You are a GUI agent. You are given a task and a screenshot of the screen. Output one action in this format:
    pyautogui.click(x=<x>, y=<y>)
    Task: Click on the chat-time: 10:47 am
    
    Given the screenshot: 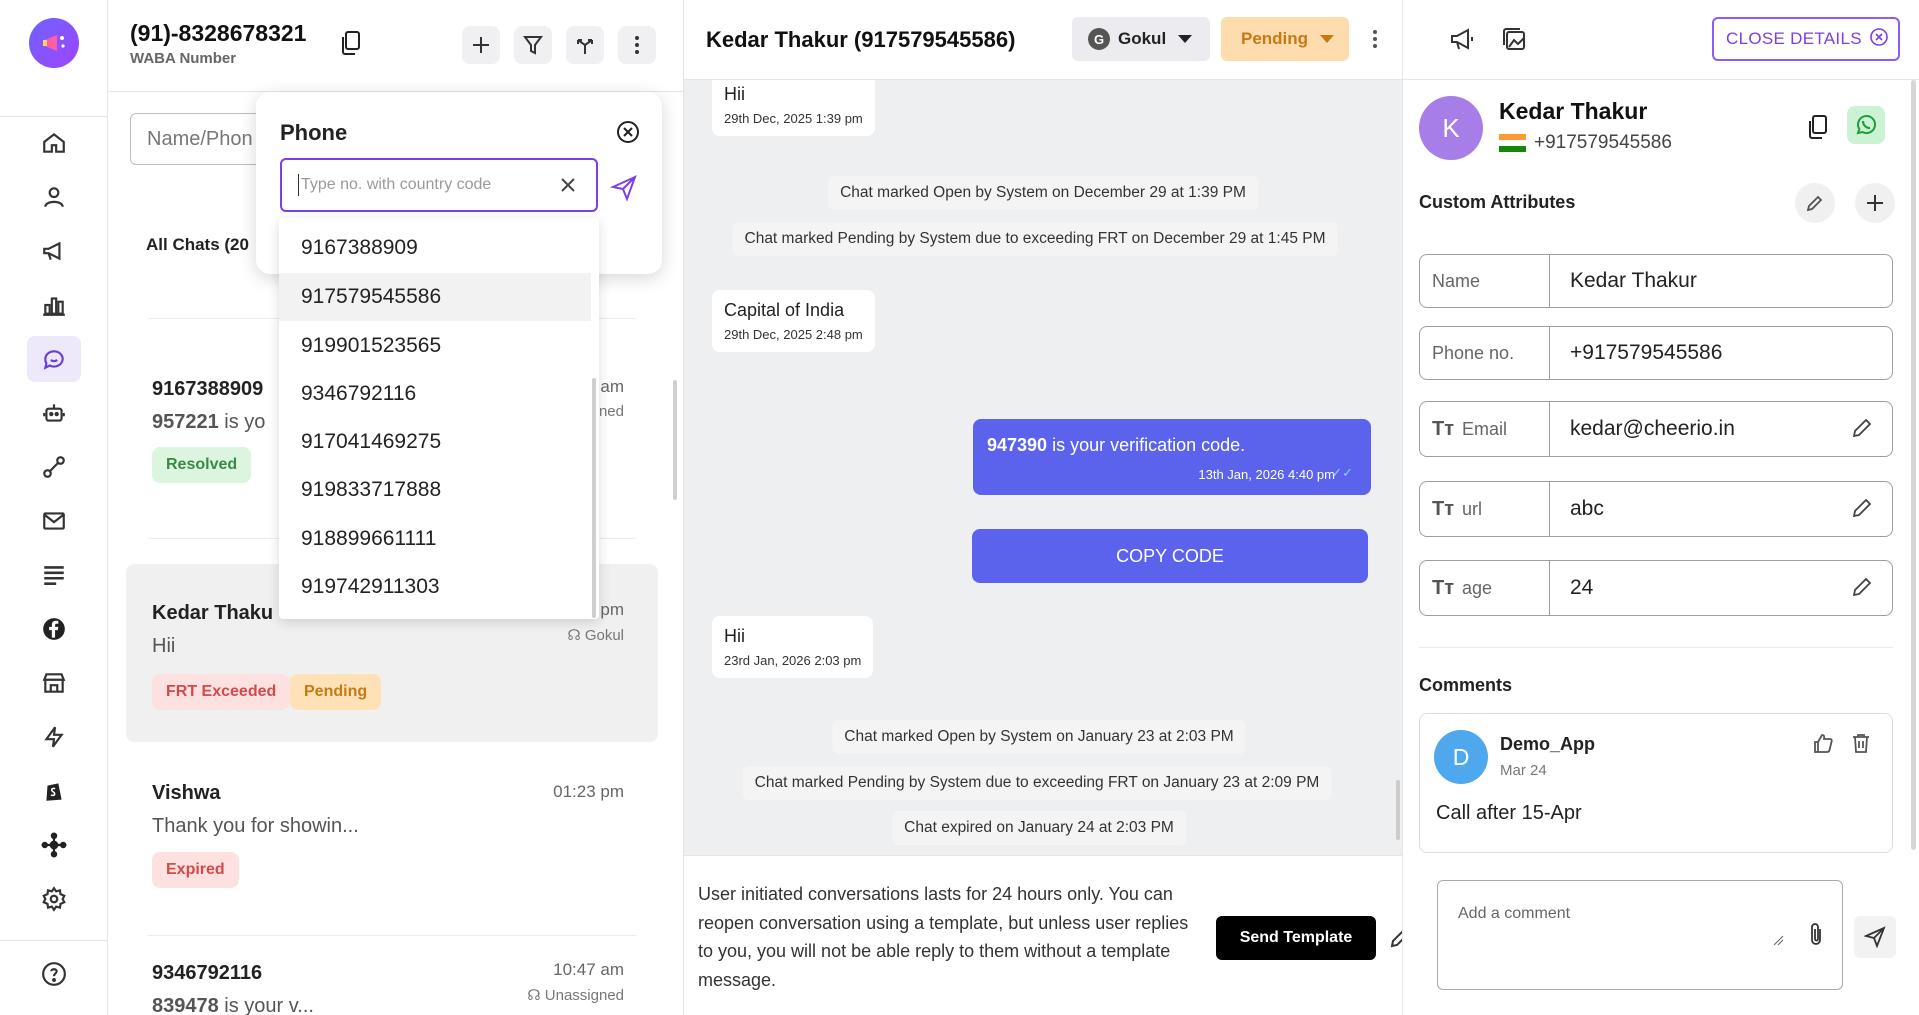 What is the action you would take?
    pyautogui.click(x=588, y=969)
    